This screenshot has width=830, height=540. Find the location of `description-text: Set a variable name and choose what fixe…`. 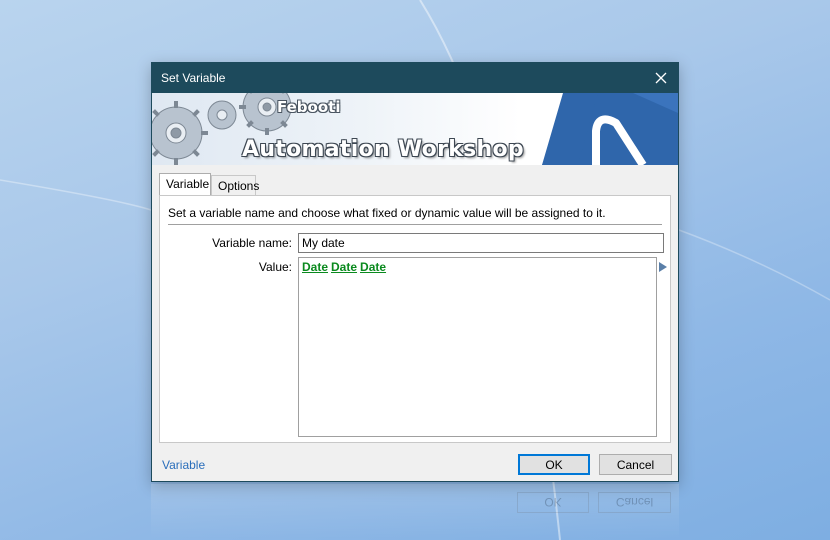

description-text: Set a variable name and choose what fixe… is located at coordinates (387, 213).